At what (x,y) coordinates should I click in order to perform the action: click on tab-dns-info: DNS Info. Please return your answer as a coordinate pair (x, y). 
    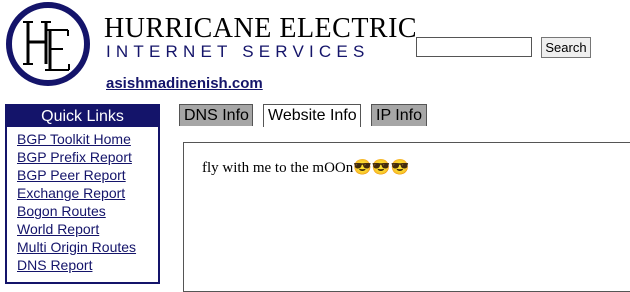
    Looking at the image, I should click on (216, 115).